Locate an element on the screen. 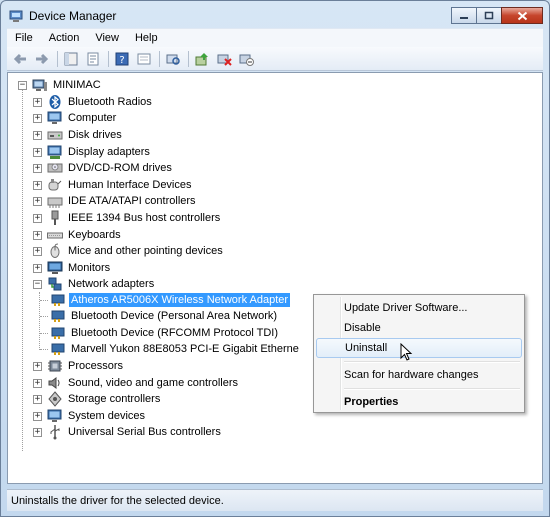  network-device: Bluetooth Device (RFCOMM Protocol TDI) is located at coordinates (165, 333).